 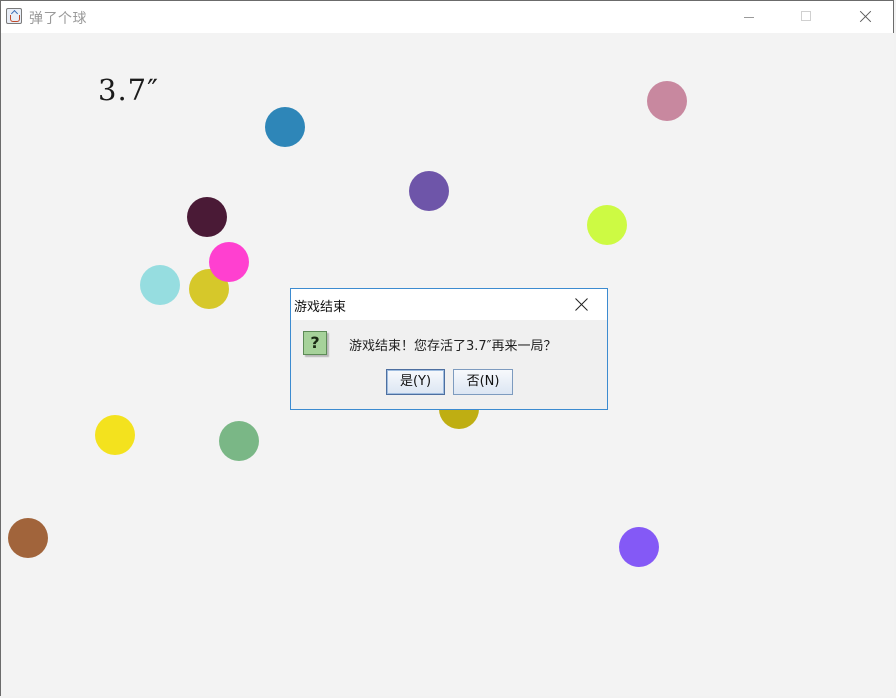 What do you see at coordinates (449, 304) in the screenshot?
I see `dialog-title-bar: 游戏结束` at bounding box center [449, 304].